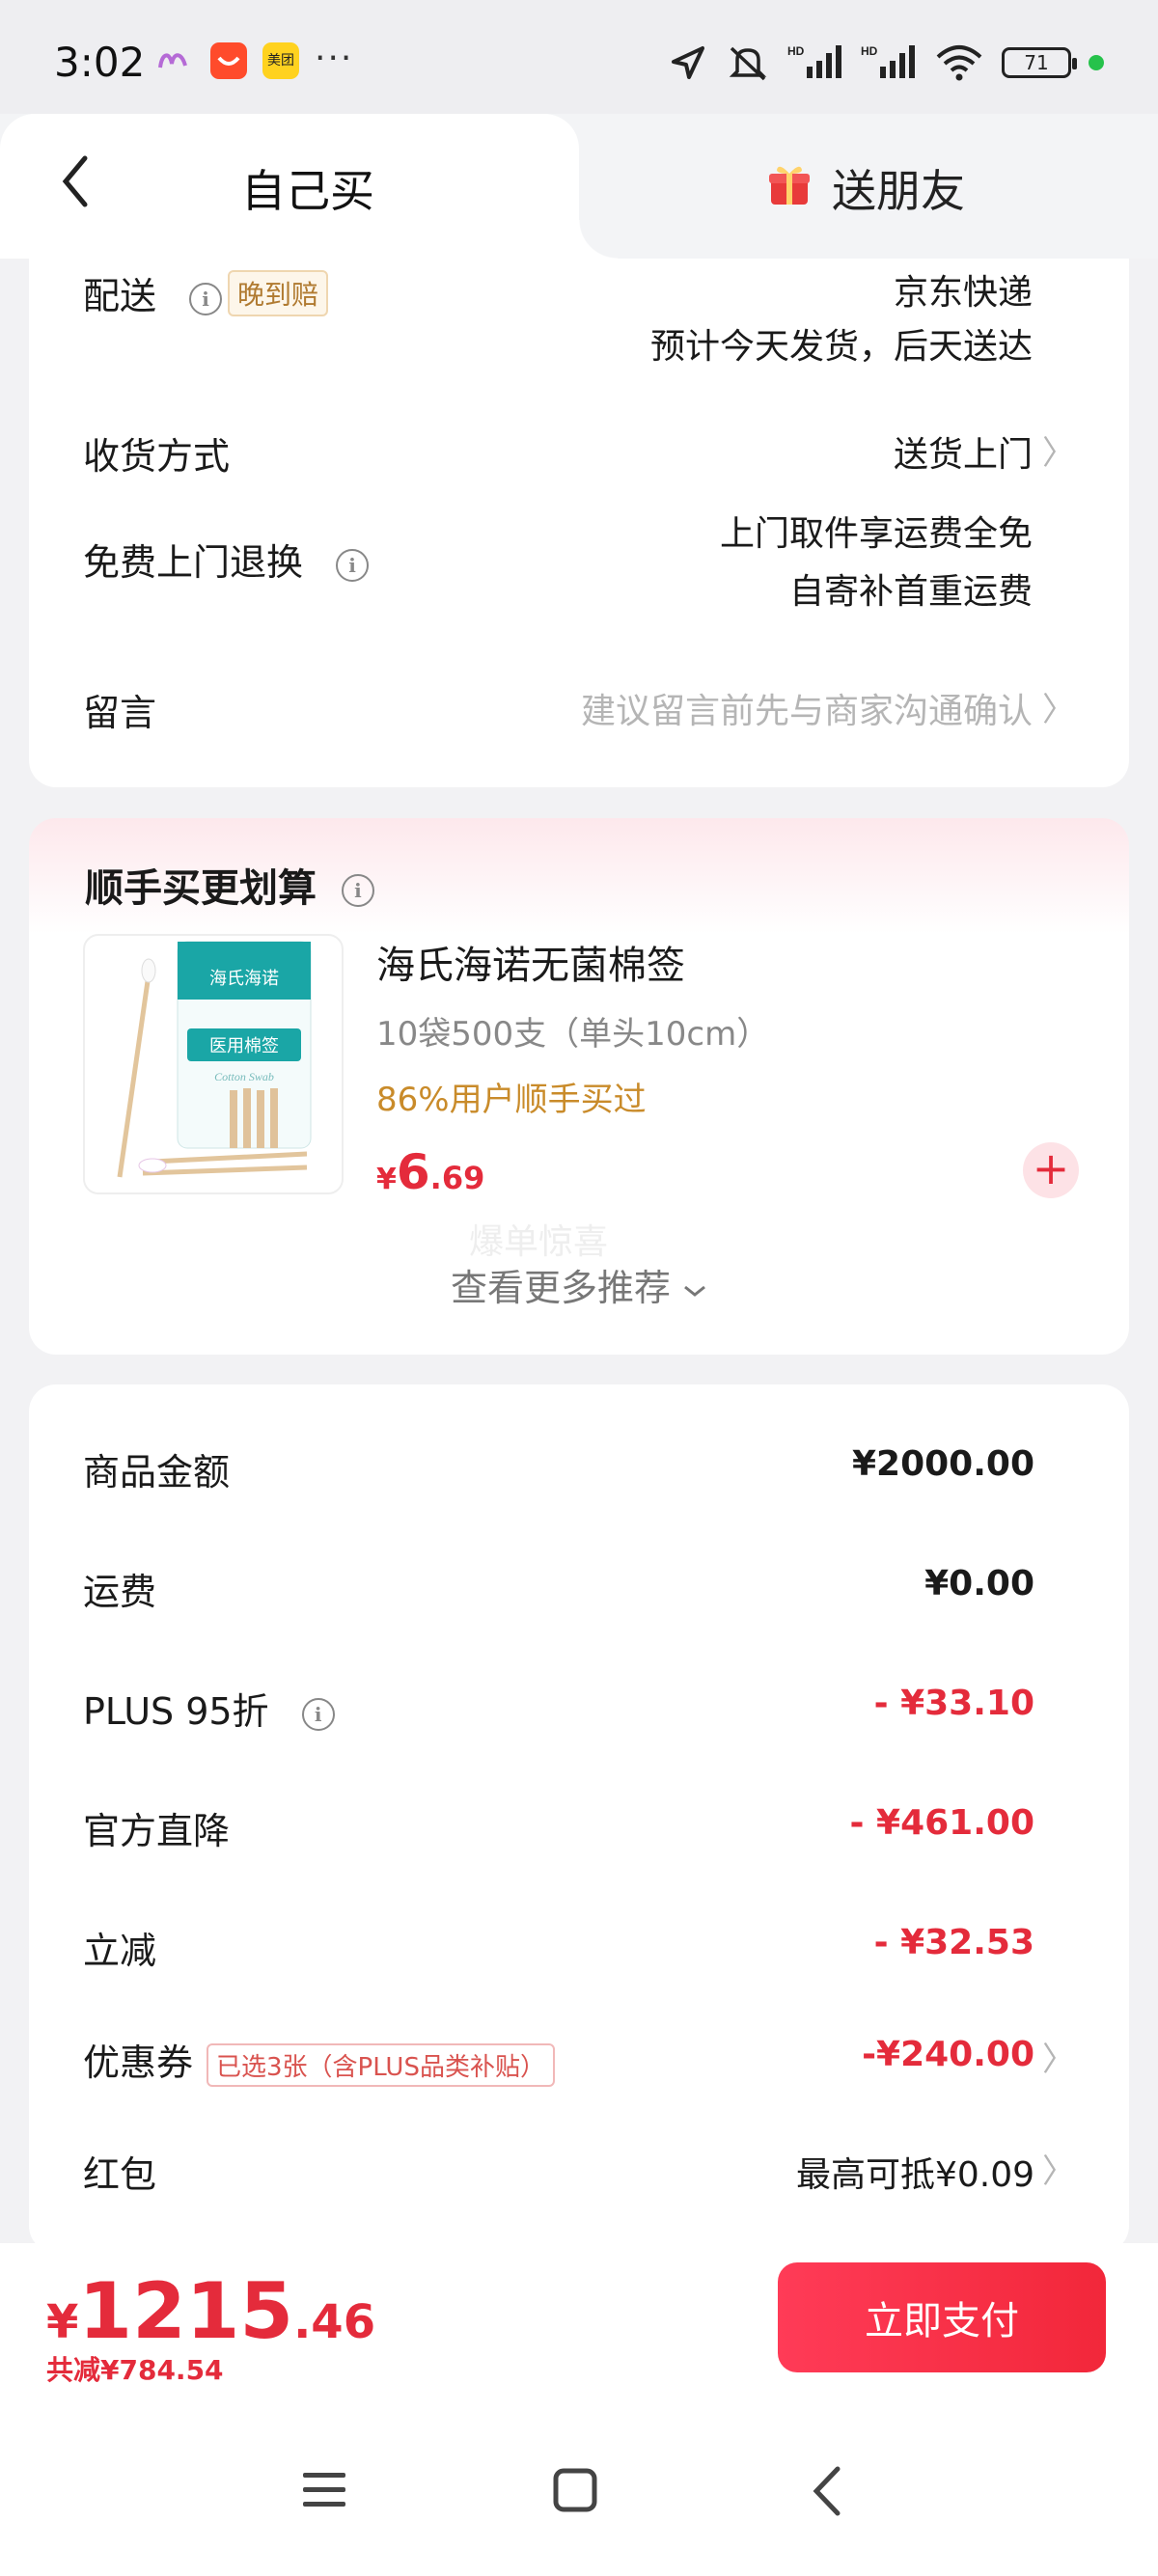  I want to click on total-int: 1215, so click(186, 2311).